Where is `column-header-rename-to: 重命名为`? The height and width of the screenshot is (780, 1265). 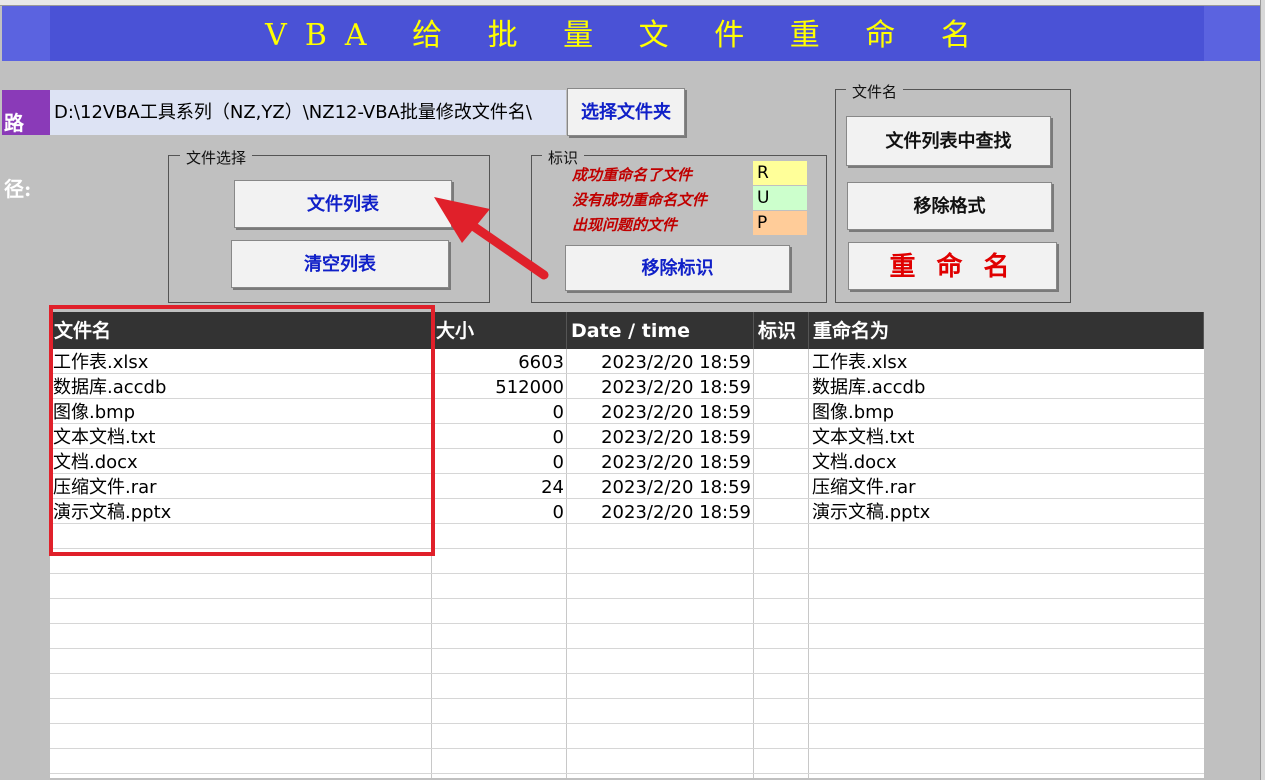
column-header-rename-to: 重命名为 is located at coordinates (1006, 330).